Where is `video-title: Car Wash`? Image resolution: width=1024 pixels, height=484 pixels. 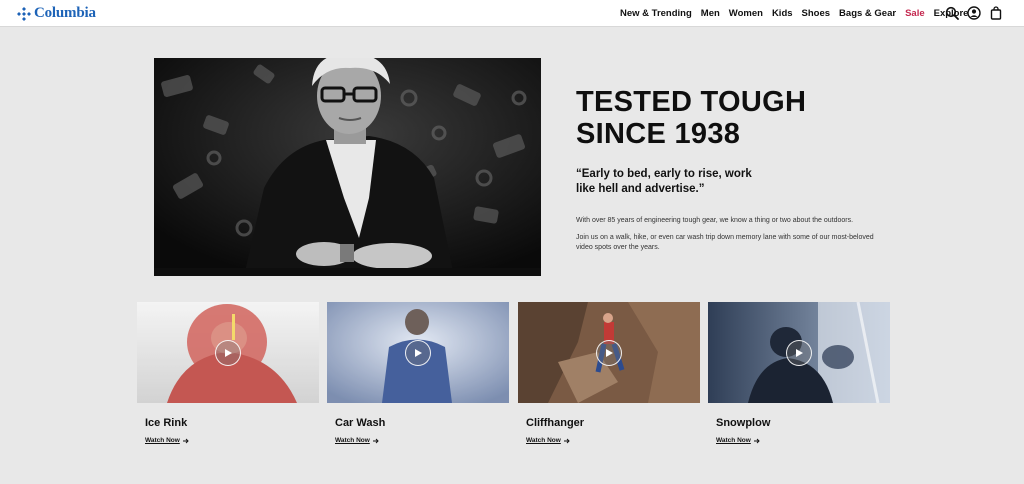 video-title: Car Wash is located at coordinates (360, 423).